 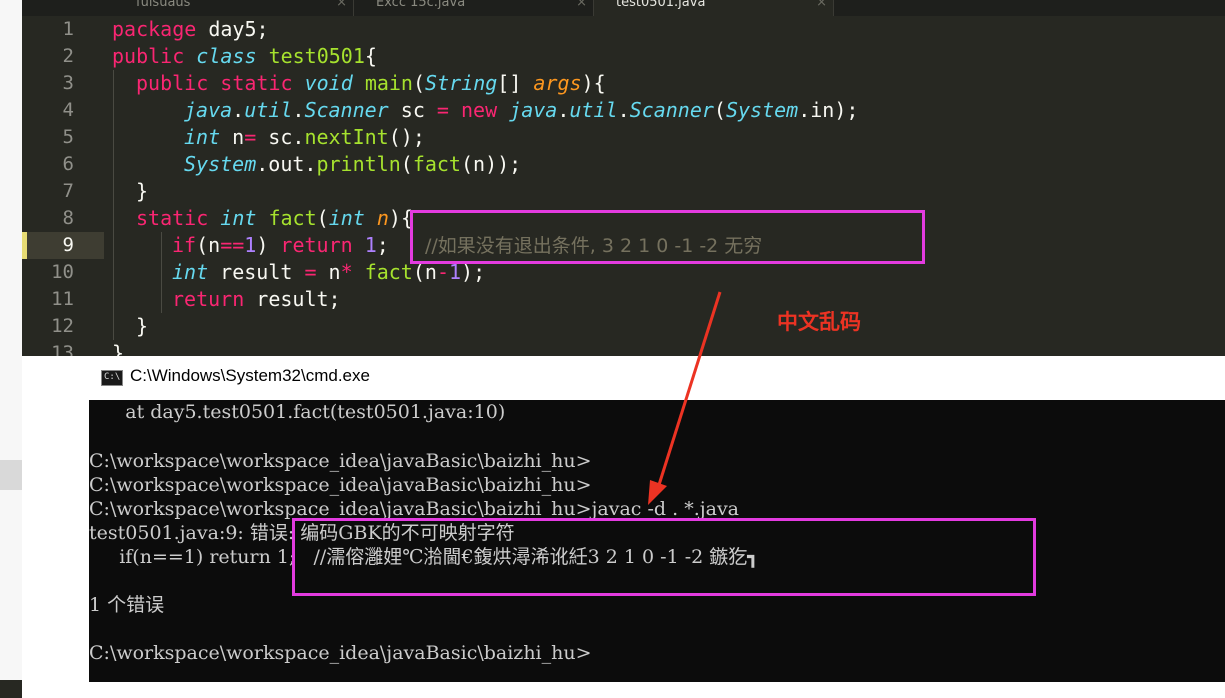 What do you see at coordinates (62, 326) in the screenshot?
I see `line-number: 12` at bounding box center [62, 326].